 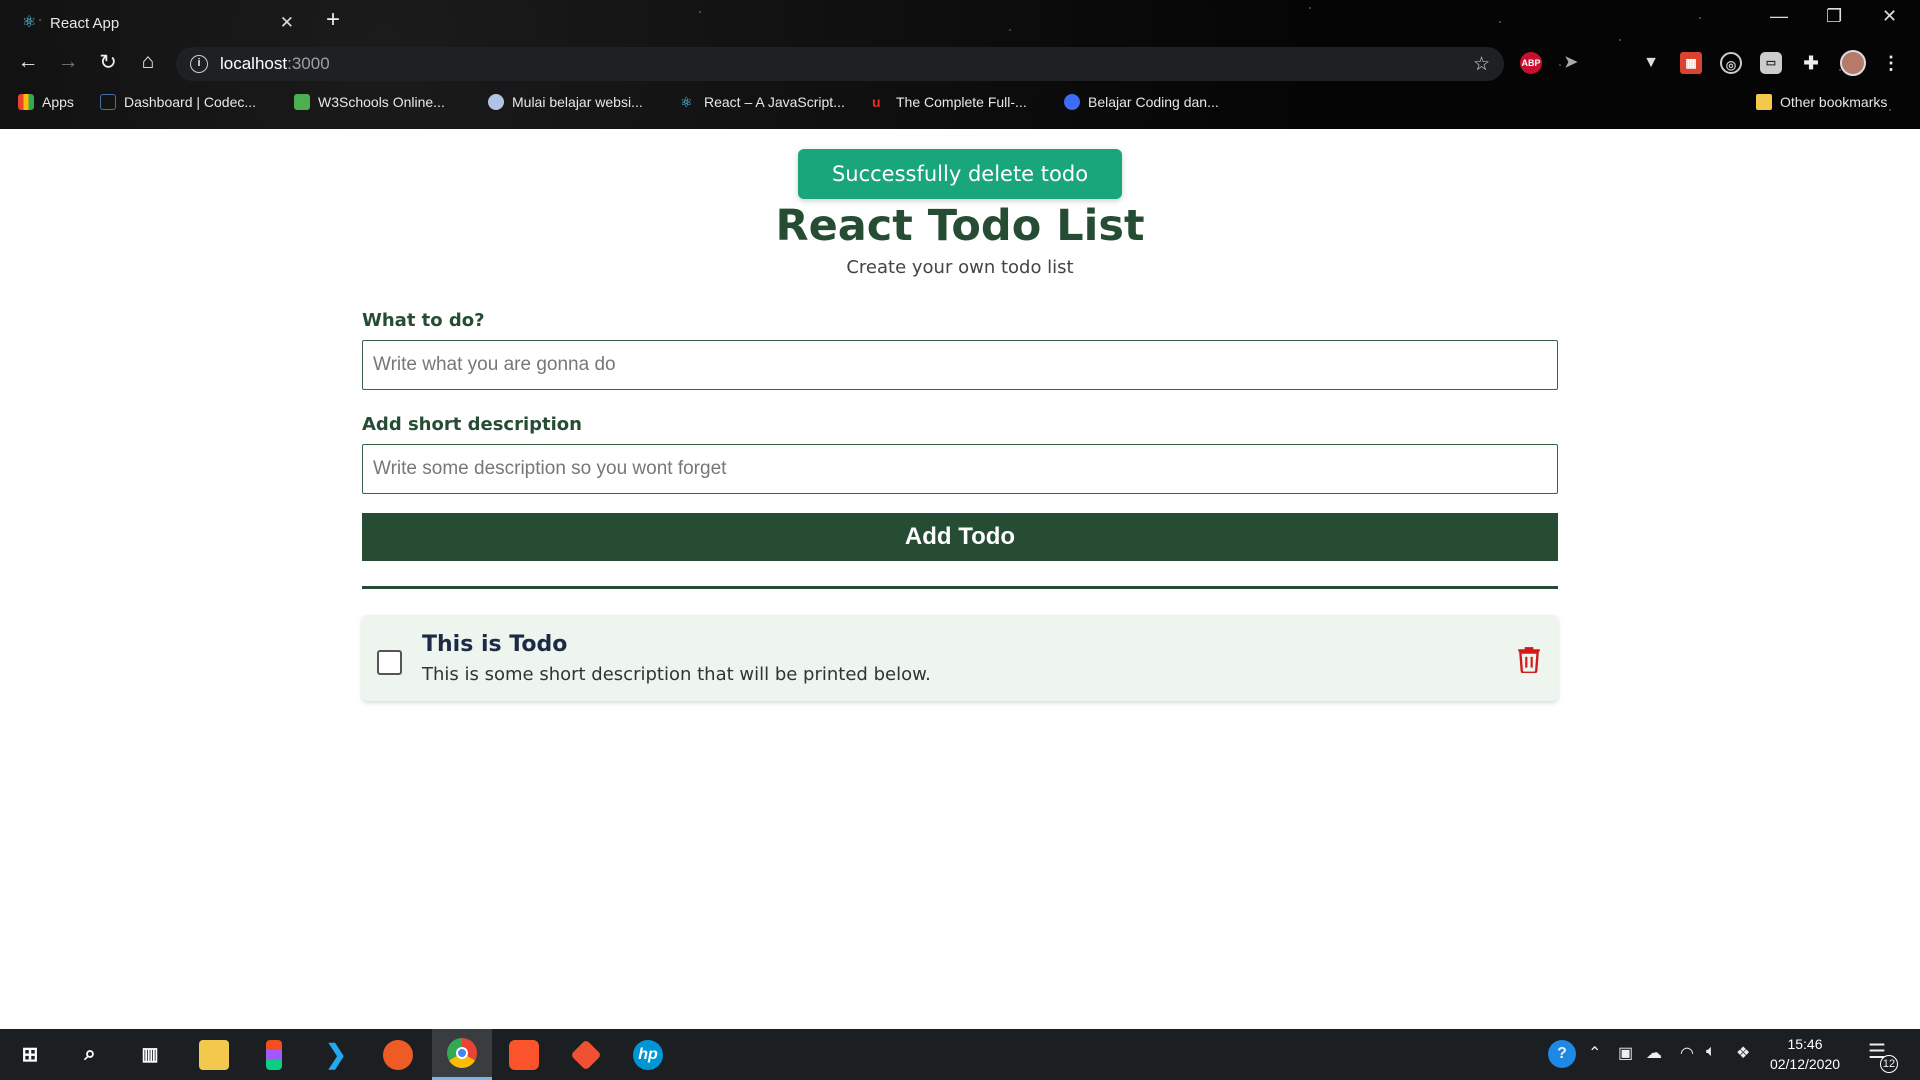 I want to click on other-bookmarks: Other bookmarks, so click(x=1821, y=102).